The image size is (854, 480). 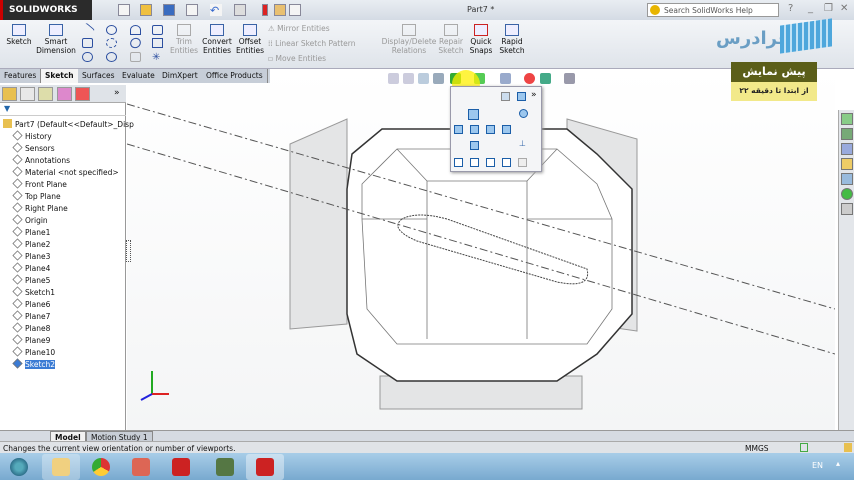 What do you see at coordinates (250, 39) in the screenshot?
I see `offset-entities-button: Offset Entities` at bounding box center [250, 39].